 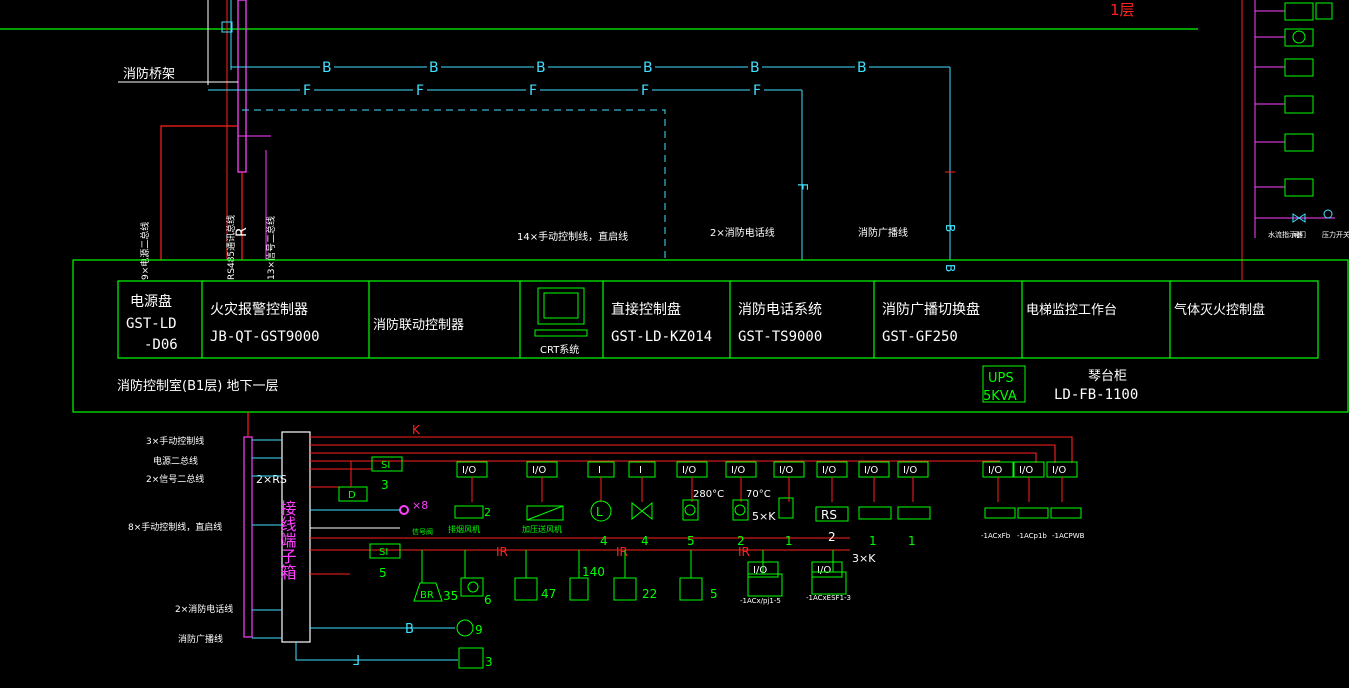 I want to click on num-47: 47, so click(x=548, y=594).